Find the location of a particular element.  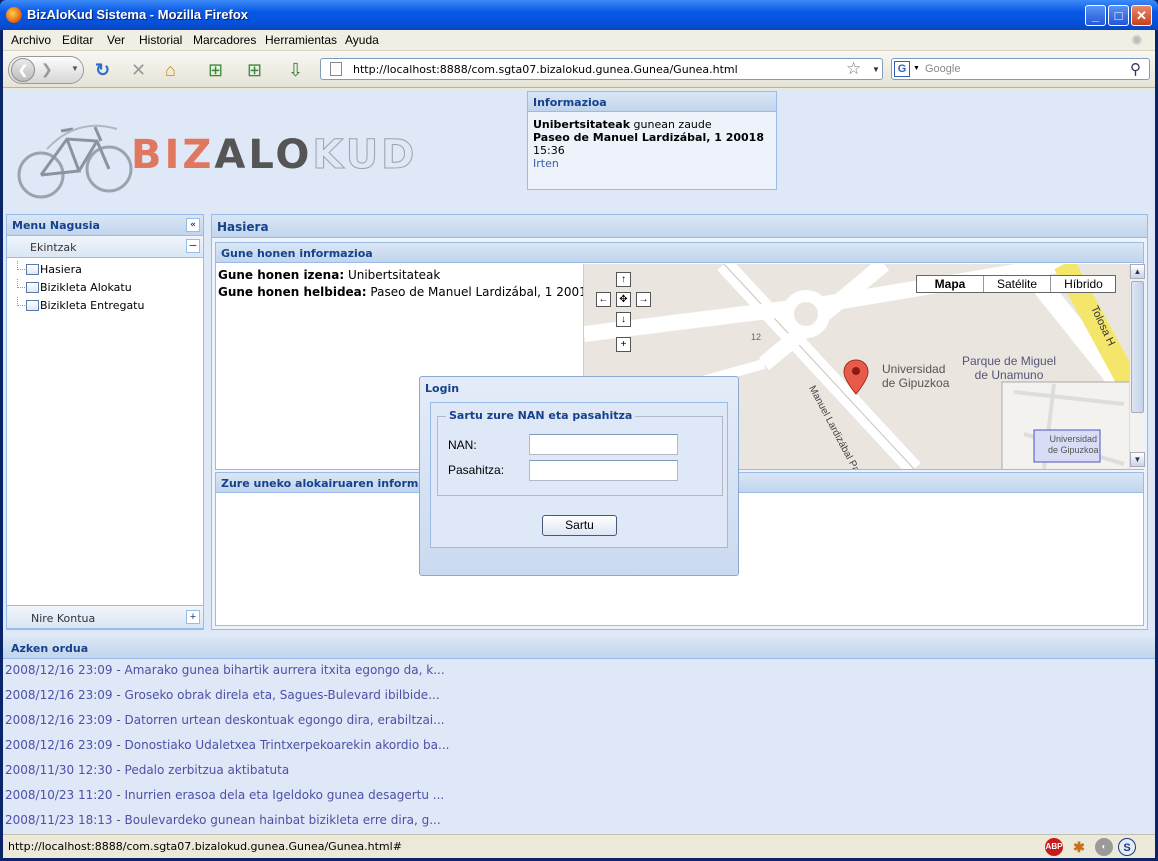

back-button: ❮ is located at coordinates (23, 70).